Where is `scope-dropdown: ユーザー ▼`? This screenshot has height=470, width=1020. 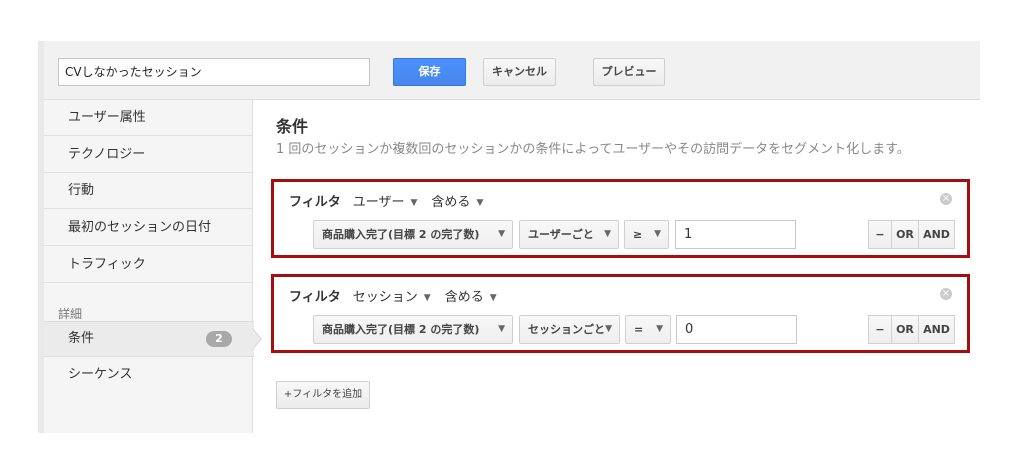
scope-dropdown: ユーザー ▼ is located at coordinates (392, 202).